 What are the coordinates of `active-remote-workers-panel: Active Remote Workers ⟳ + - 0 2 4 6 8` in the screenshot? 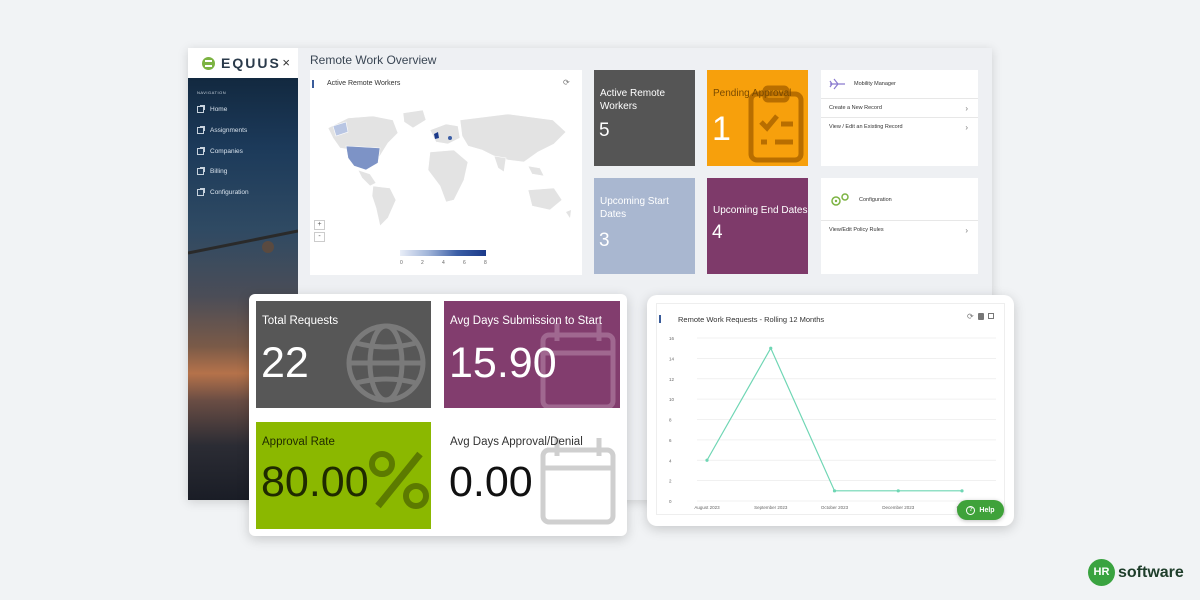 It's located at (446, 172).